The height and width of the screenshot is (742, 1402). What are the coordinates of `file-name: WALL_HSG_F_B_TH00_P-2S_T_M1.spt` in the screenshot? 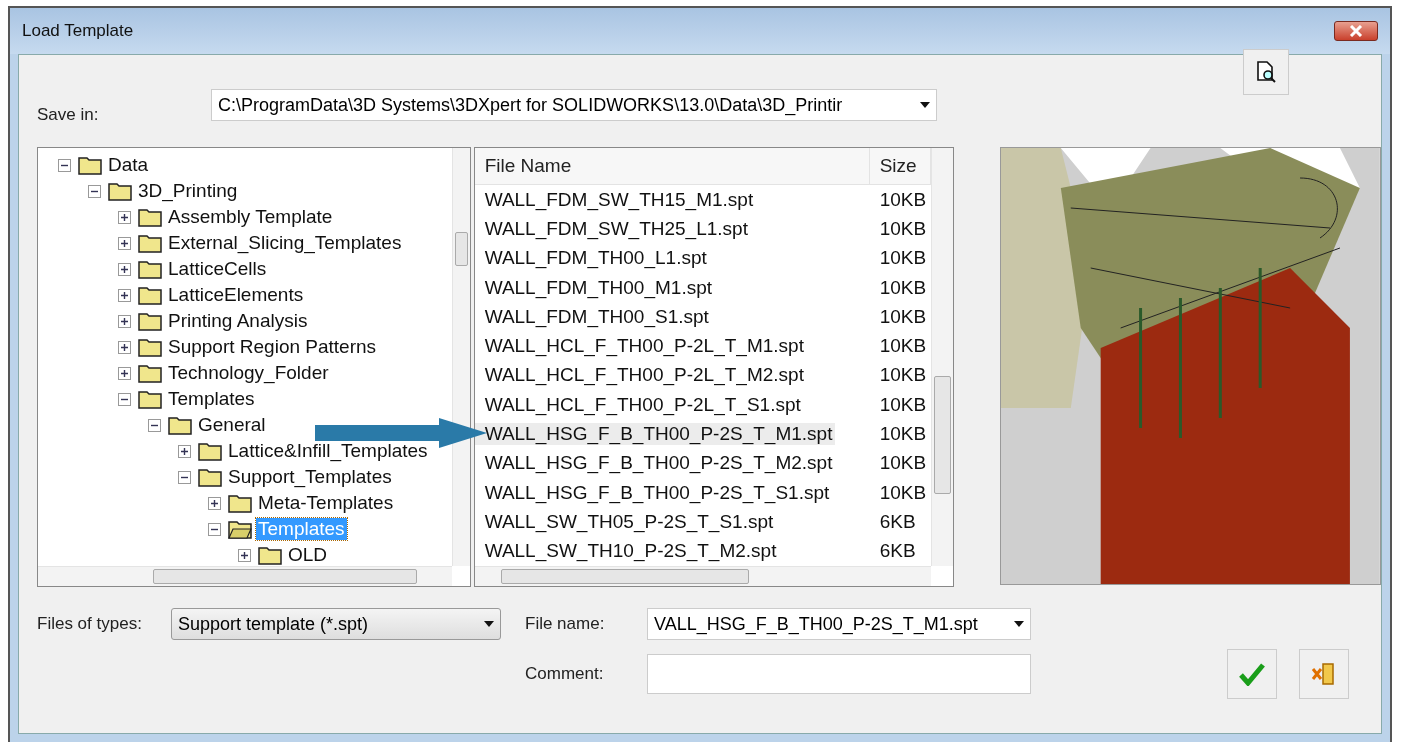 It's located at (655, 434).